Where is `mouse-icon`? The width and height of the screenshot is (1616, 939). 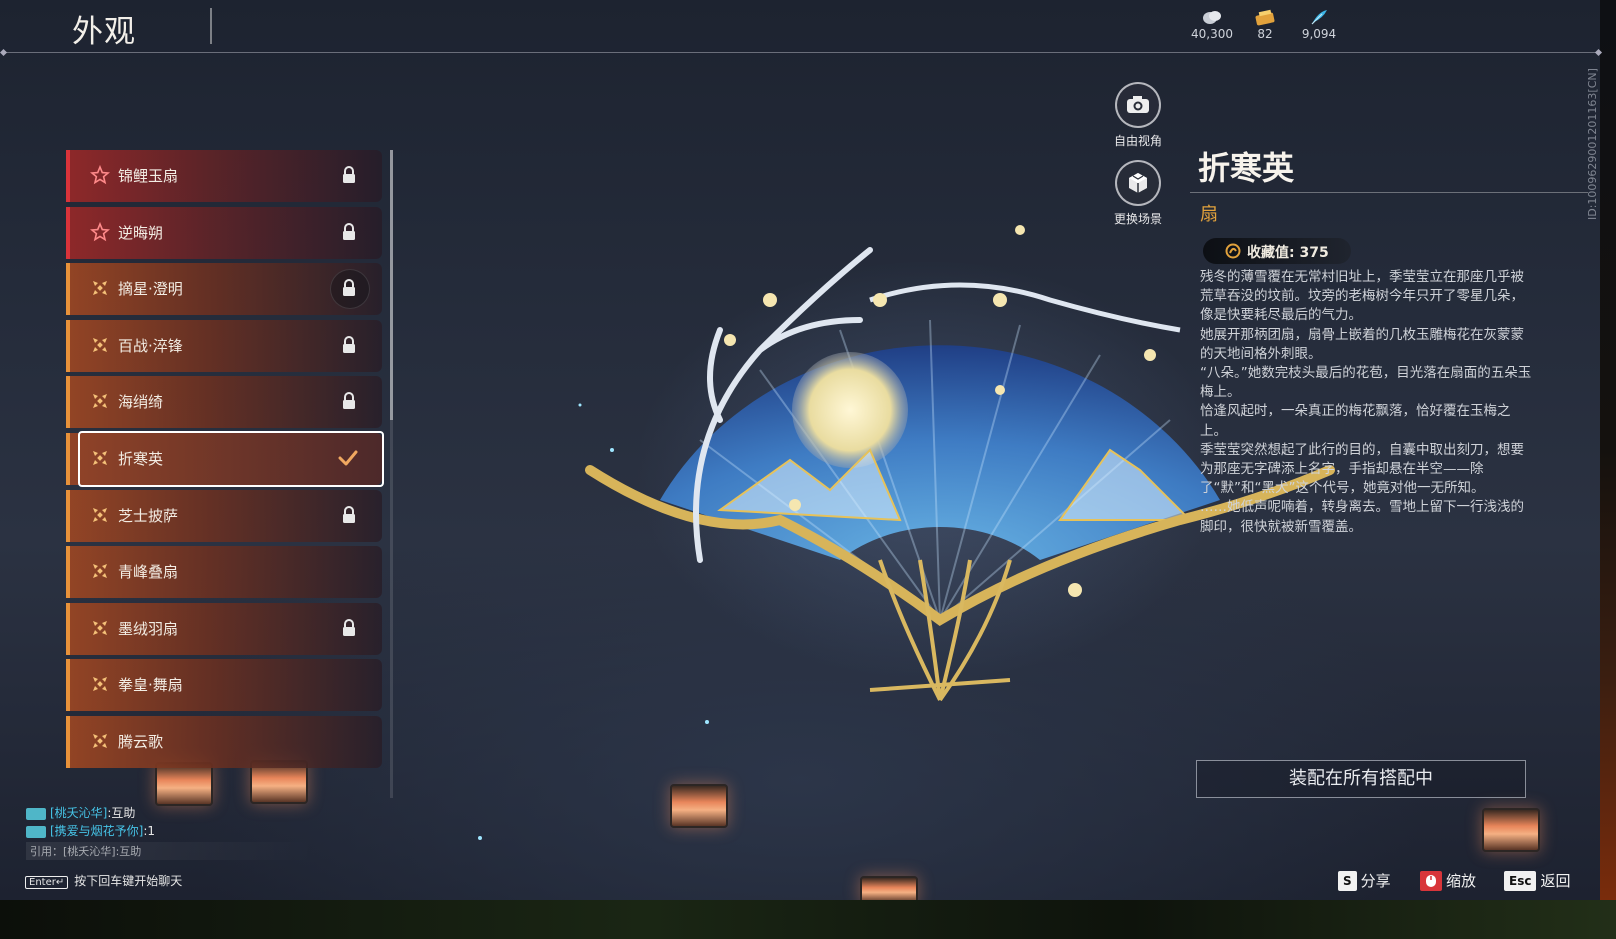 mouse-icon is located at coordinates (1431, 880).